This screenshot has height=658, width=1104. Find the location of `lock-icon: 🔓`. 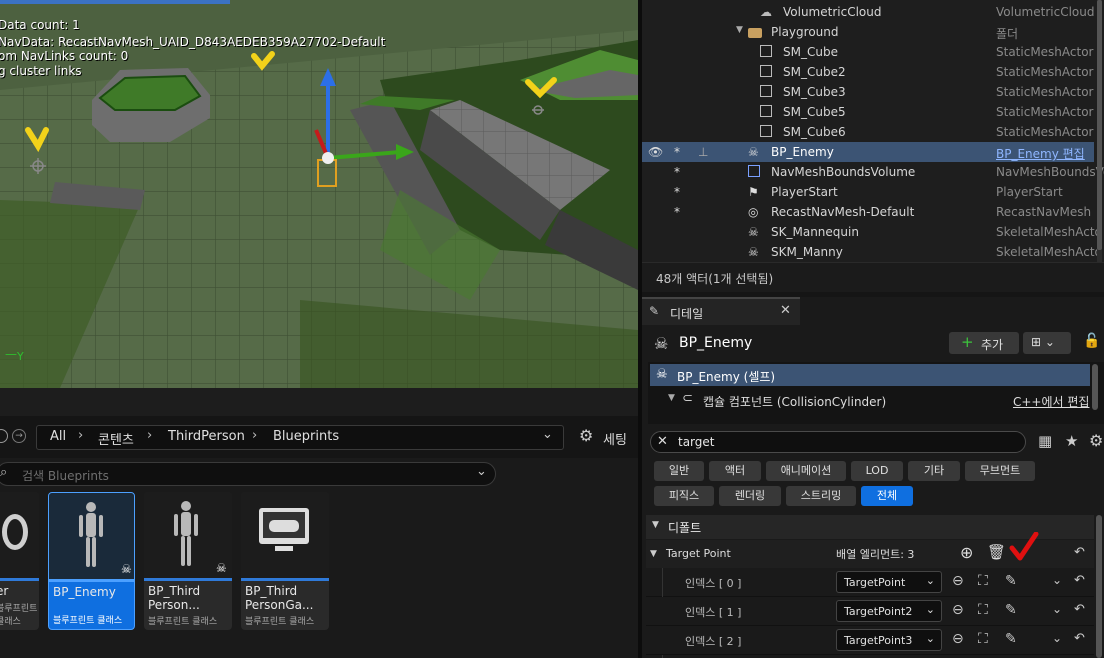

lock-icon: 🔓 is located at coordinates (1091, 341).